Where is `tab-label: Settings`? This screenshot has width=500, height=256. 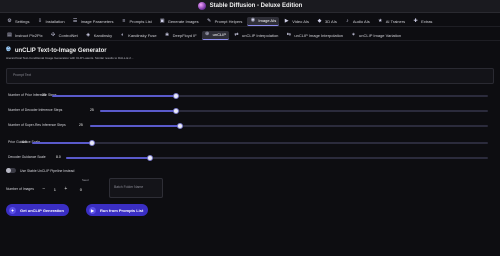 tab-label: Settings is located at coordinates (22, 21).